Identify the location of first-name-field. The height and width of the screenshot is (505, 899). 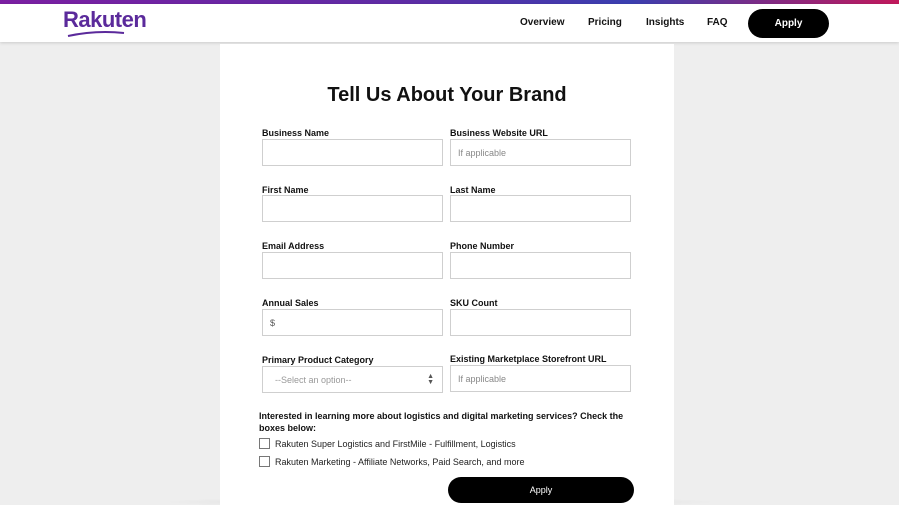
(352, 208).